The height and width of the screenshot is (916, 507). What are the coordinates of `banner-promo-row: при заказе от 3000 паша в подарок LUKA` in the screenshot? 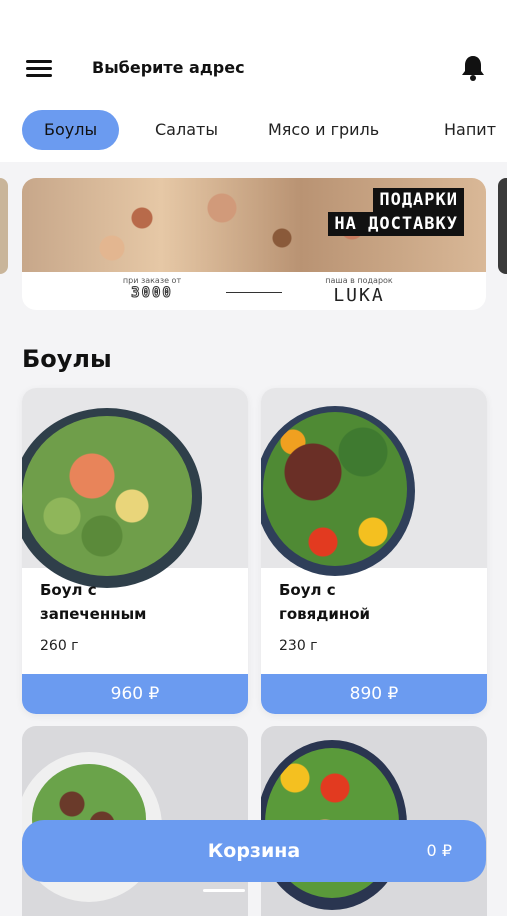 It's located at (254, 292).